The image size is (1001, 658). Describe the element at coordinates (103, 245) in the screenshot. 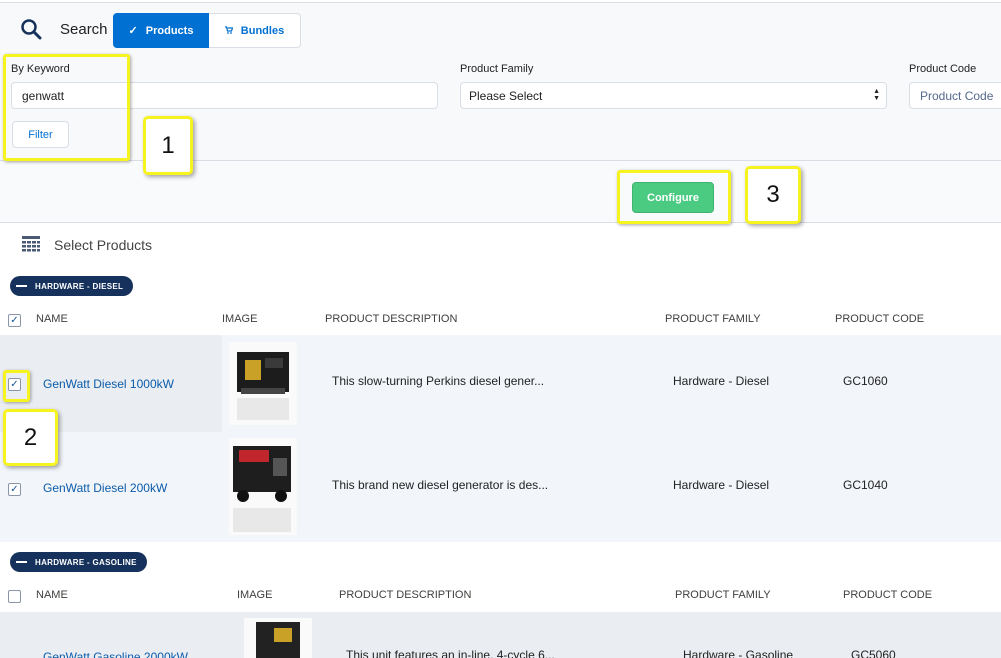

I see `section-title: Select Products` at that location.